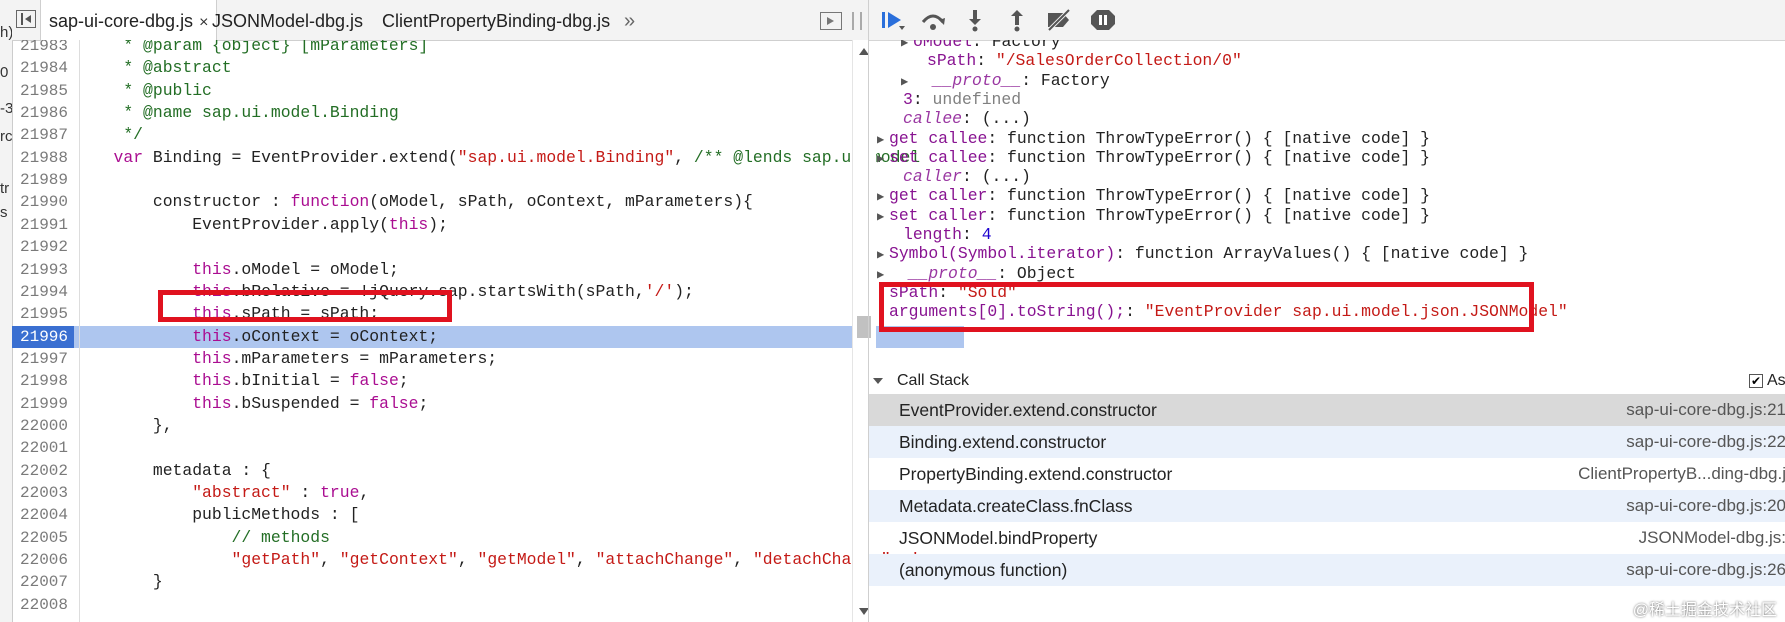  Describe the element at coordinates (975, 20) in the screenshot. I see `step-into-icon` at that location.